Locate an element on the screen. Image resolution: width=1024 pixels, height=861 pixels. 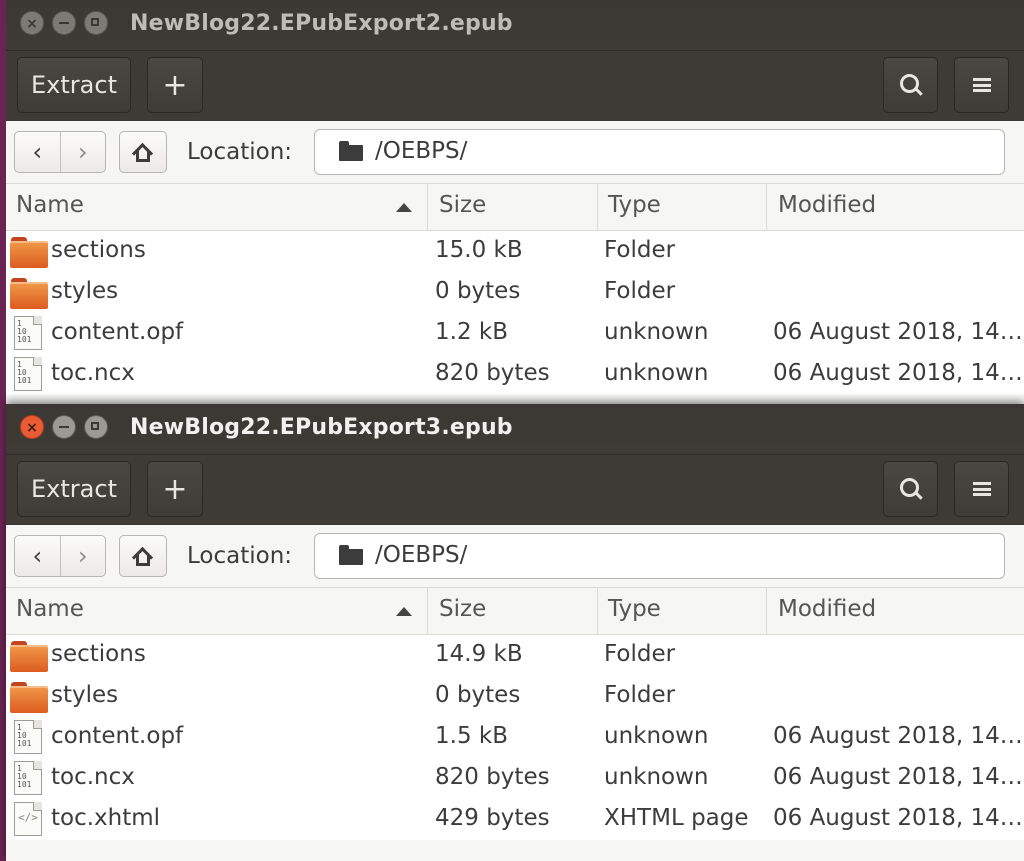
file-size: 14.9 kB is located at coordinates (479, 654).